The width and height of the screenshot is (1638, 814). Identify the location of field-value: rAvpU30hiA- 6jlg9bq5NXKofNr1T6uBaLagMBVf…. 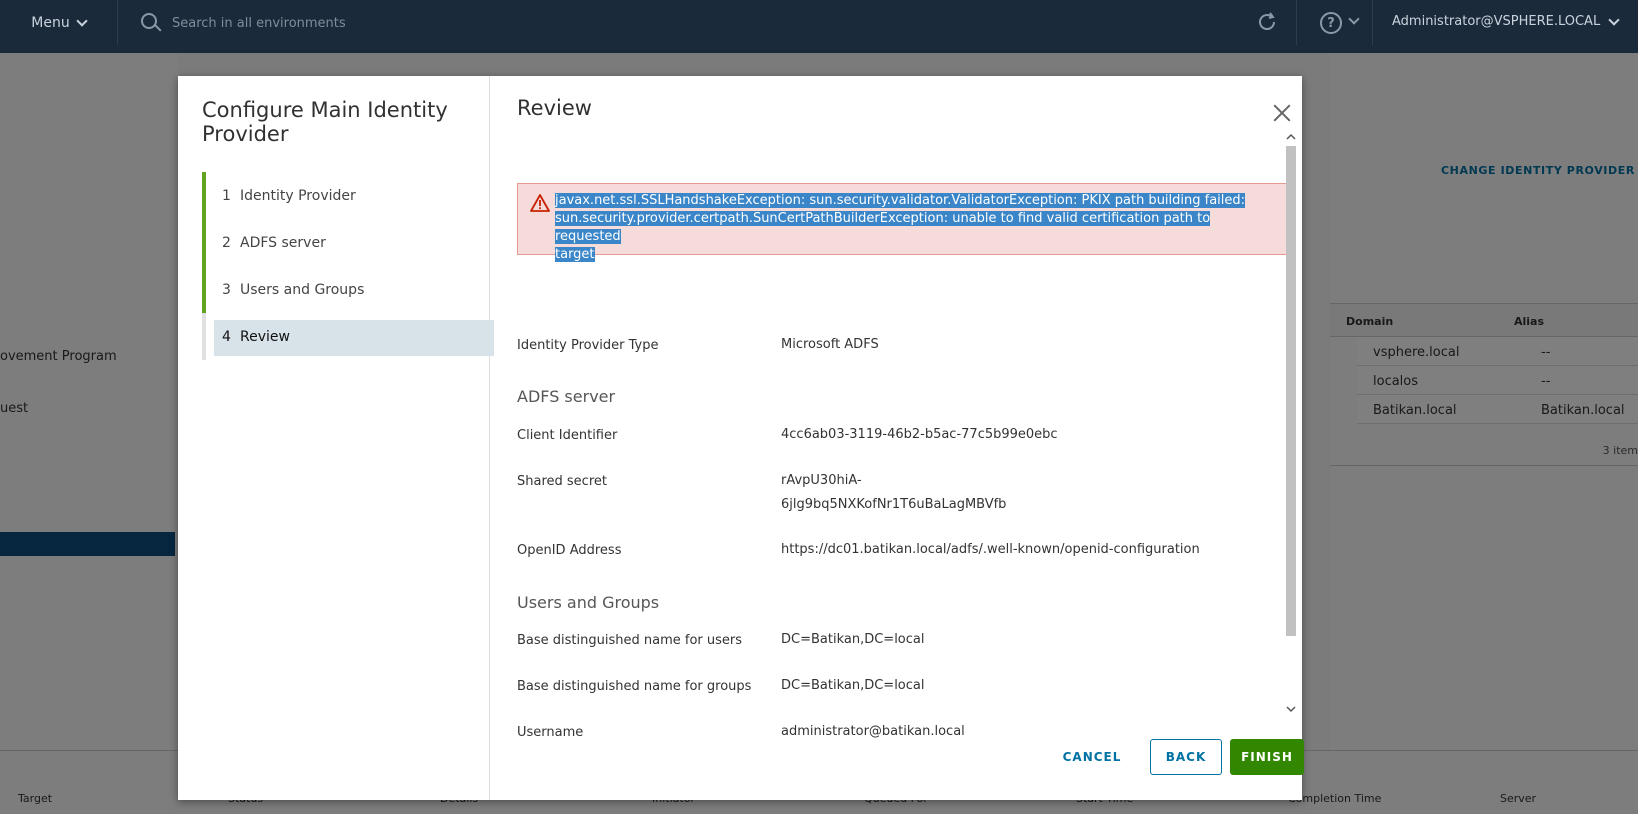
(1021, 493).